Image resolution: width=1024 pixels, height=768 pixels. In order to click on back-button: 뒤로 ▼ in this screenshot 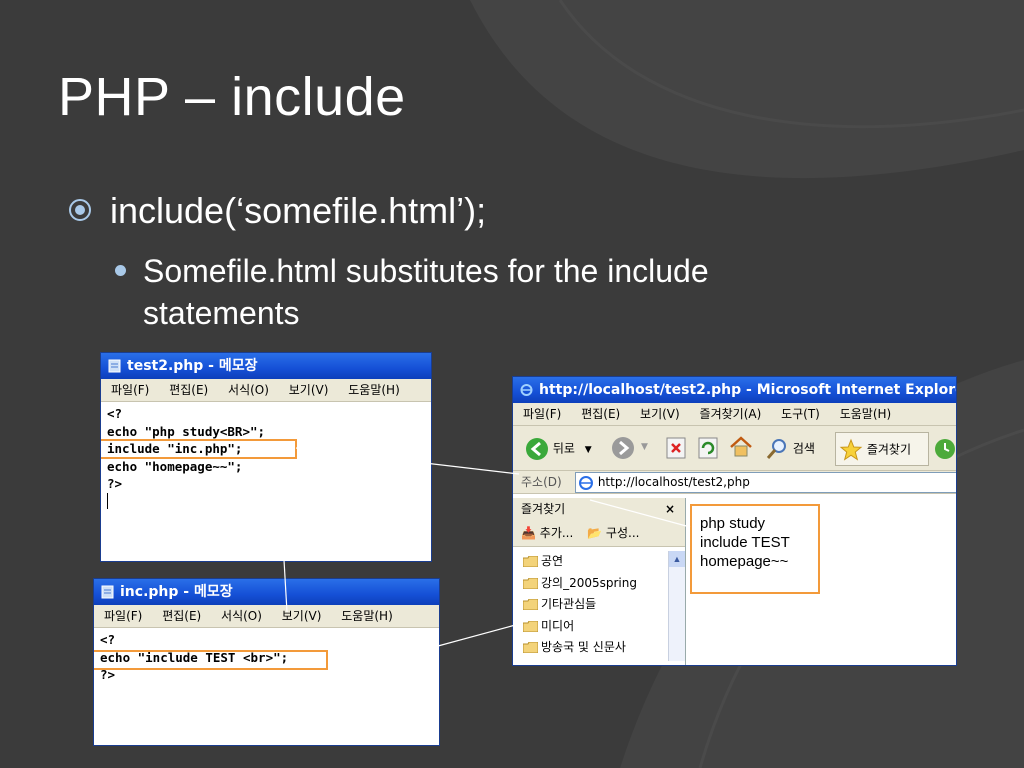, I will do `click(558, 448)`.